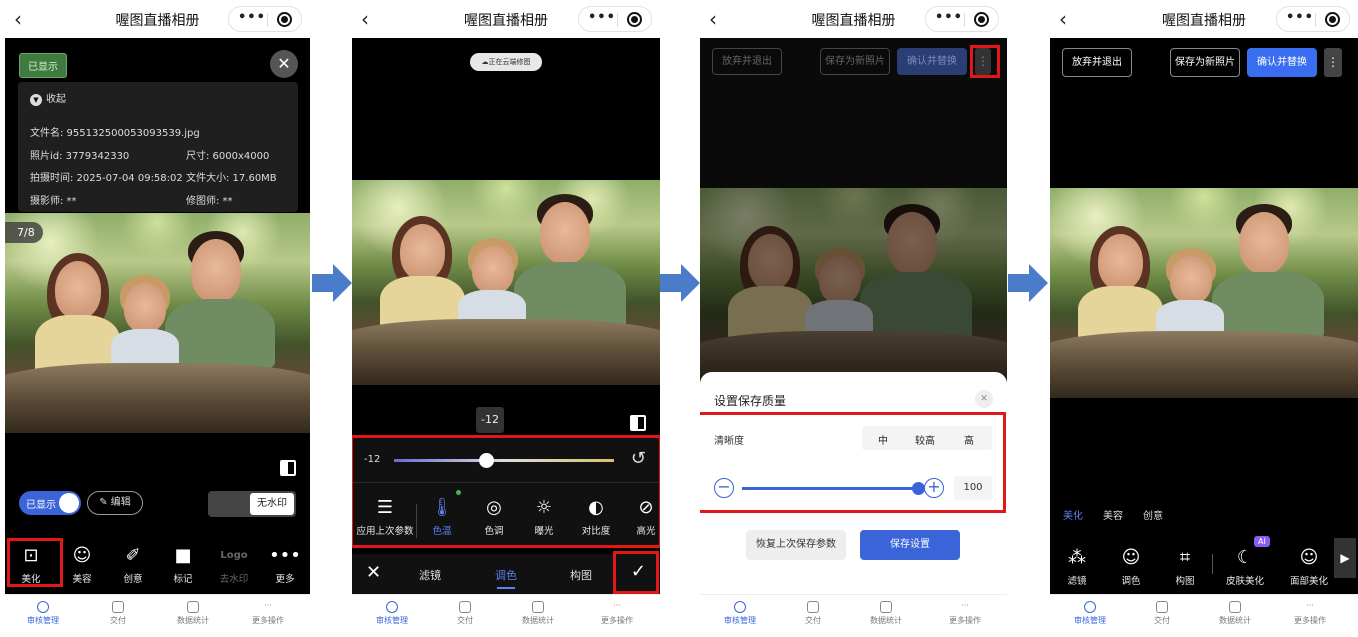  I want to click on tool-skin: ☾ 皮肤美化, so click(1245, 568).